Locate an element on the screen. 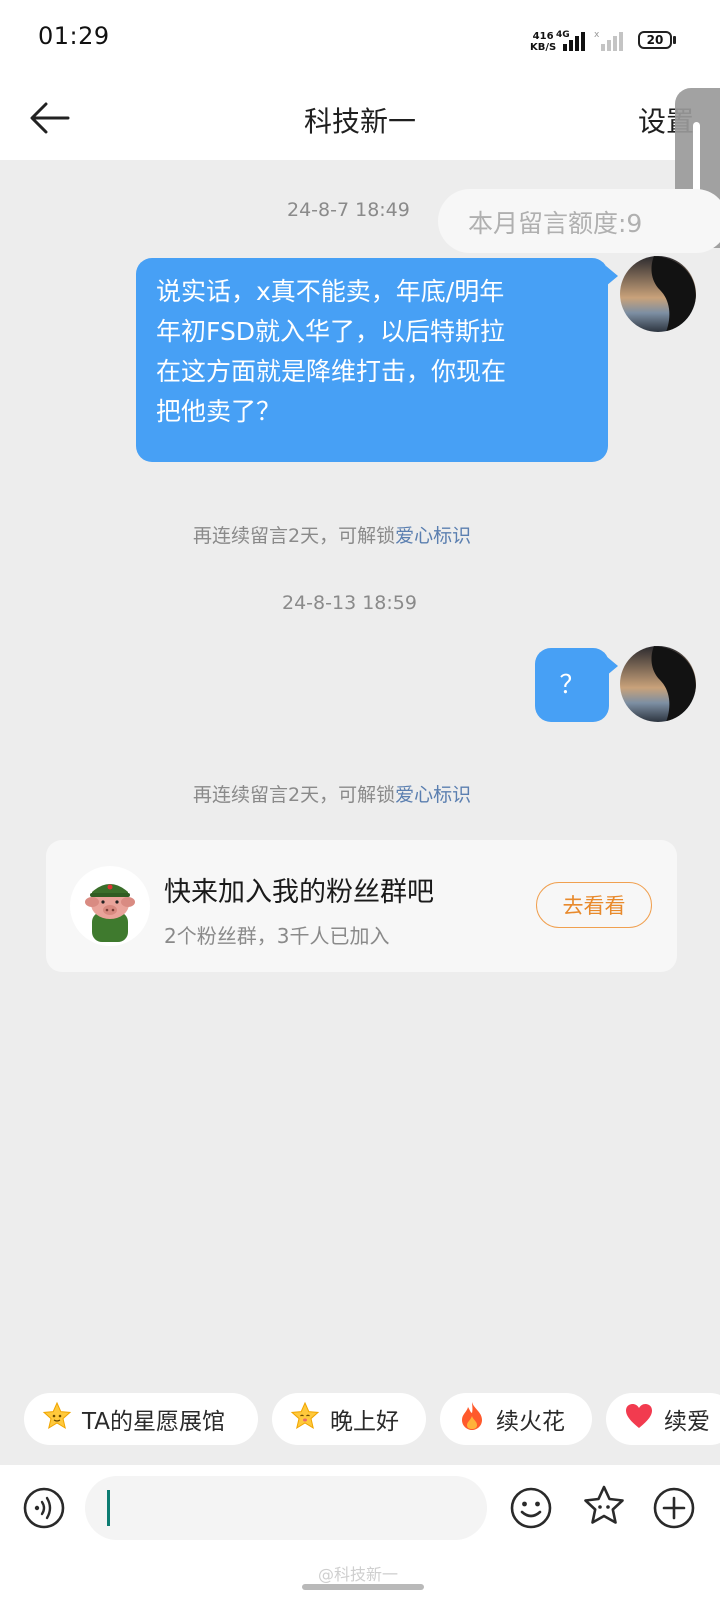 Image resolution: width=720 pixels, height=1600 pixels. chip-continue-spark: 续火花 is located at coordinates (516, 1419).